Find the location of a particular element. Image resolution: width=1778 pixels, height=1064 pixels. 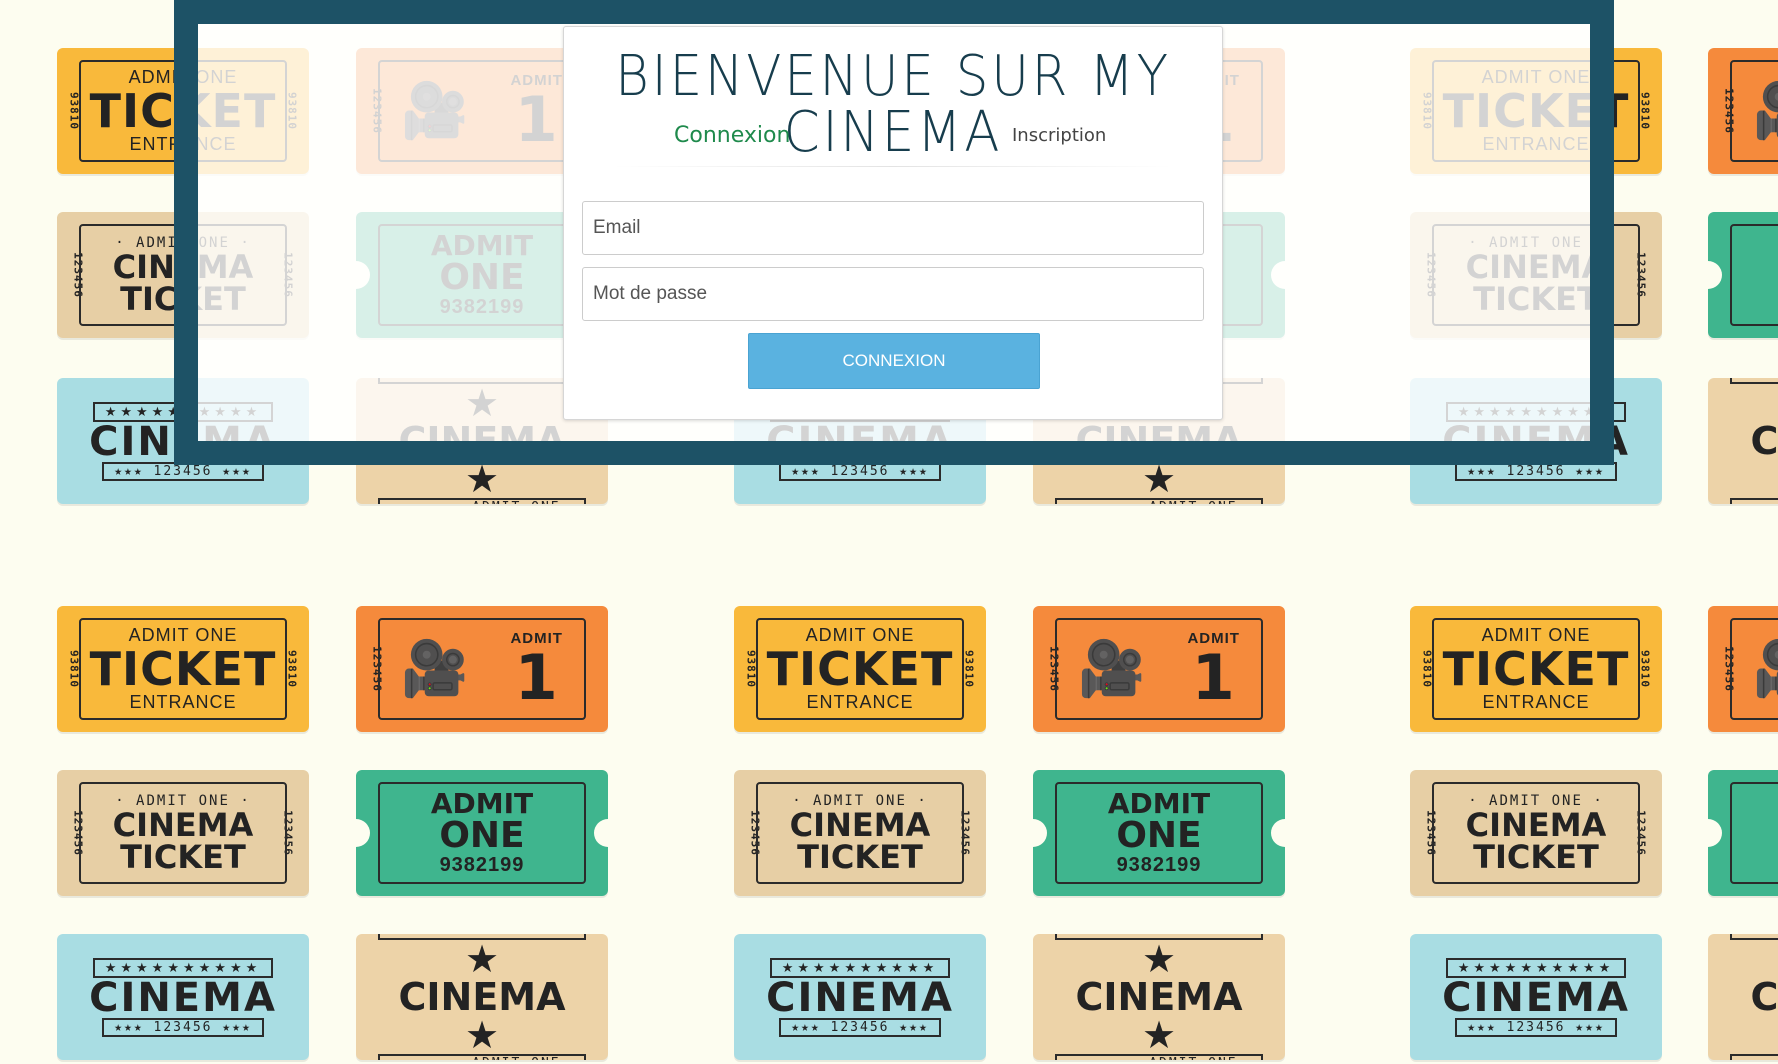

tab-signup: Inscription is located at coordinates (1059, 135).